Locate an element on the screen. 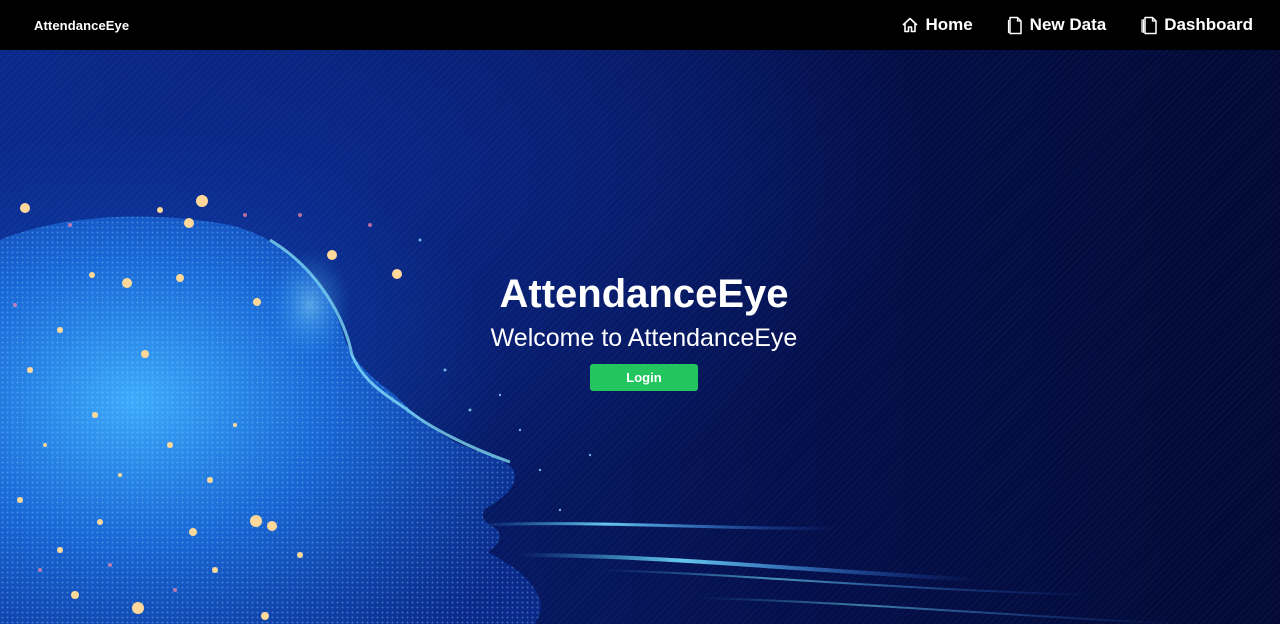  login-button: Login is located at coordinates (644, 377).